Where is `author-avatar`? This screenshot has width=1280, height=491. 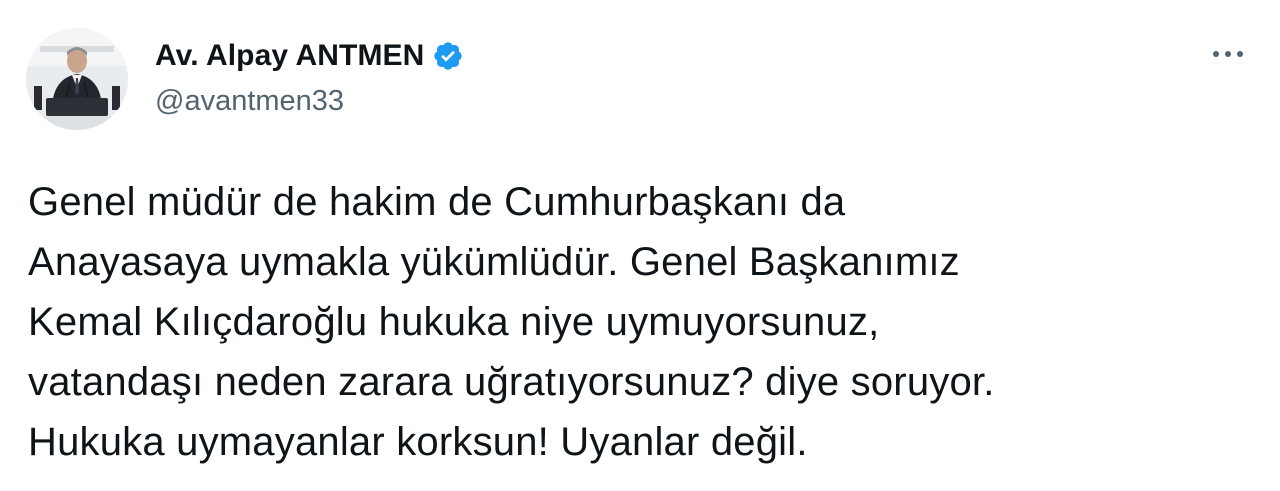
author-avatar is located at coordinates (77, 79).